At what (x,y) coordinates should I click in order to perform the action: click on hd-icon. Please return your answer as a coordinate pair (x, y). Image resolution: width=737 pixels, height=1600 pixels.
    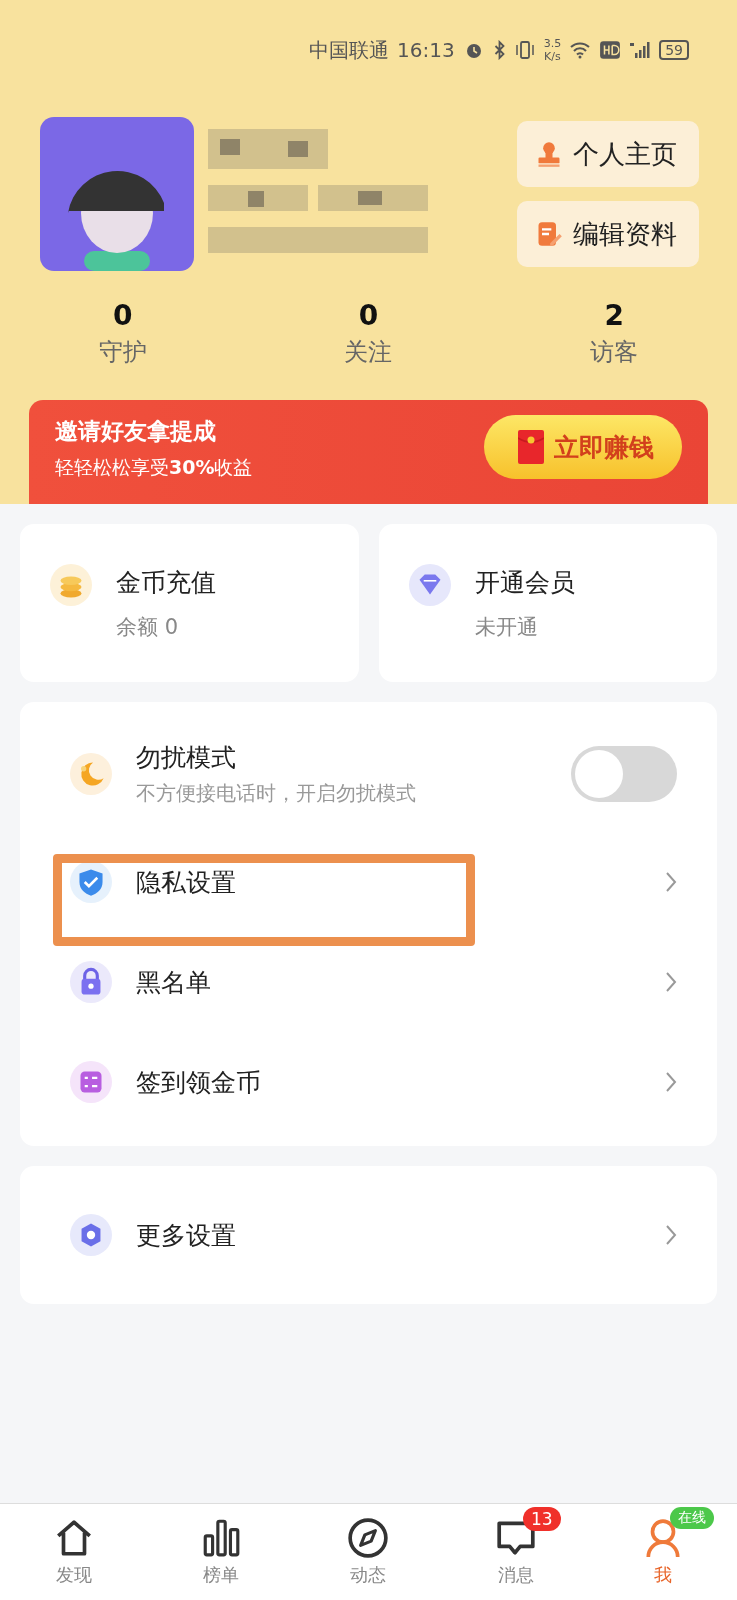
    Looking at the image, I should click on (610, 50).